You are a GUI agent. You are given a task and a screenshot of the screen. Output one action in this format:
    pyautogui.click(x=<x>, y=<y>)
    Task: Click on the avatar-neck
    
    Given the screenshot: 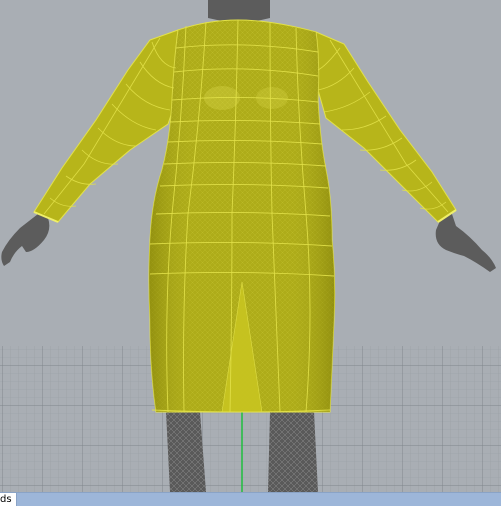 What is the action you would take?
    pyautogui.click(x=239, y=11)
    